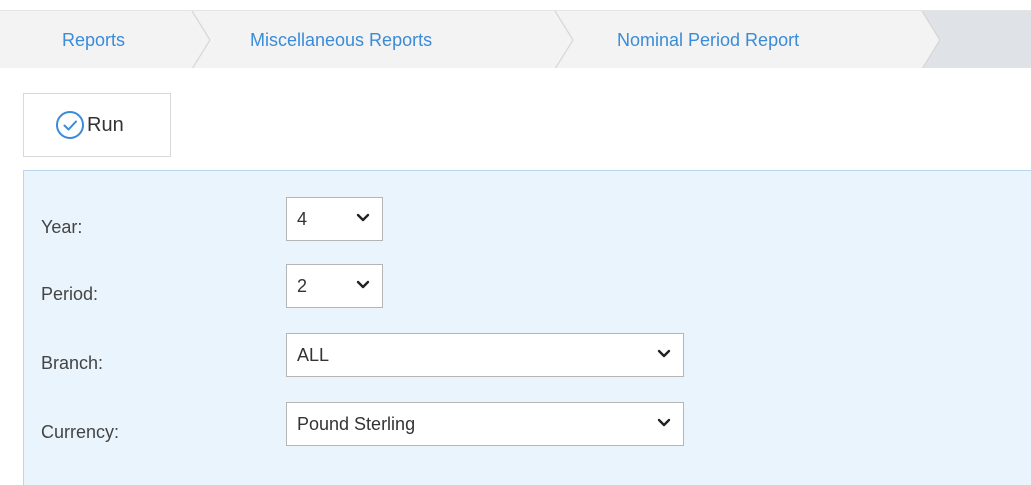 This screenshot has width=1031, height=485. I want to click on branch-select-value: ALL, so click(313, 354).